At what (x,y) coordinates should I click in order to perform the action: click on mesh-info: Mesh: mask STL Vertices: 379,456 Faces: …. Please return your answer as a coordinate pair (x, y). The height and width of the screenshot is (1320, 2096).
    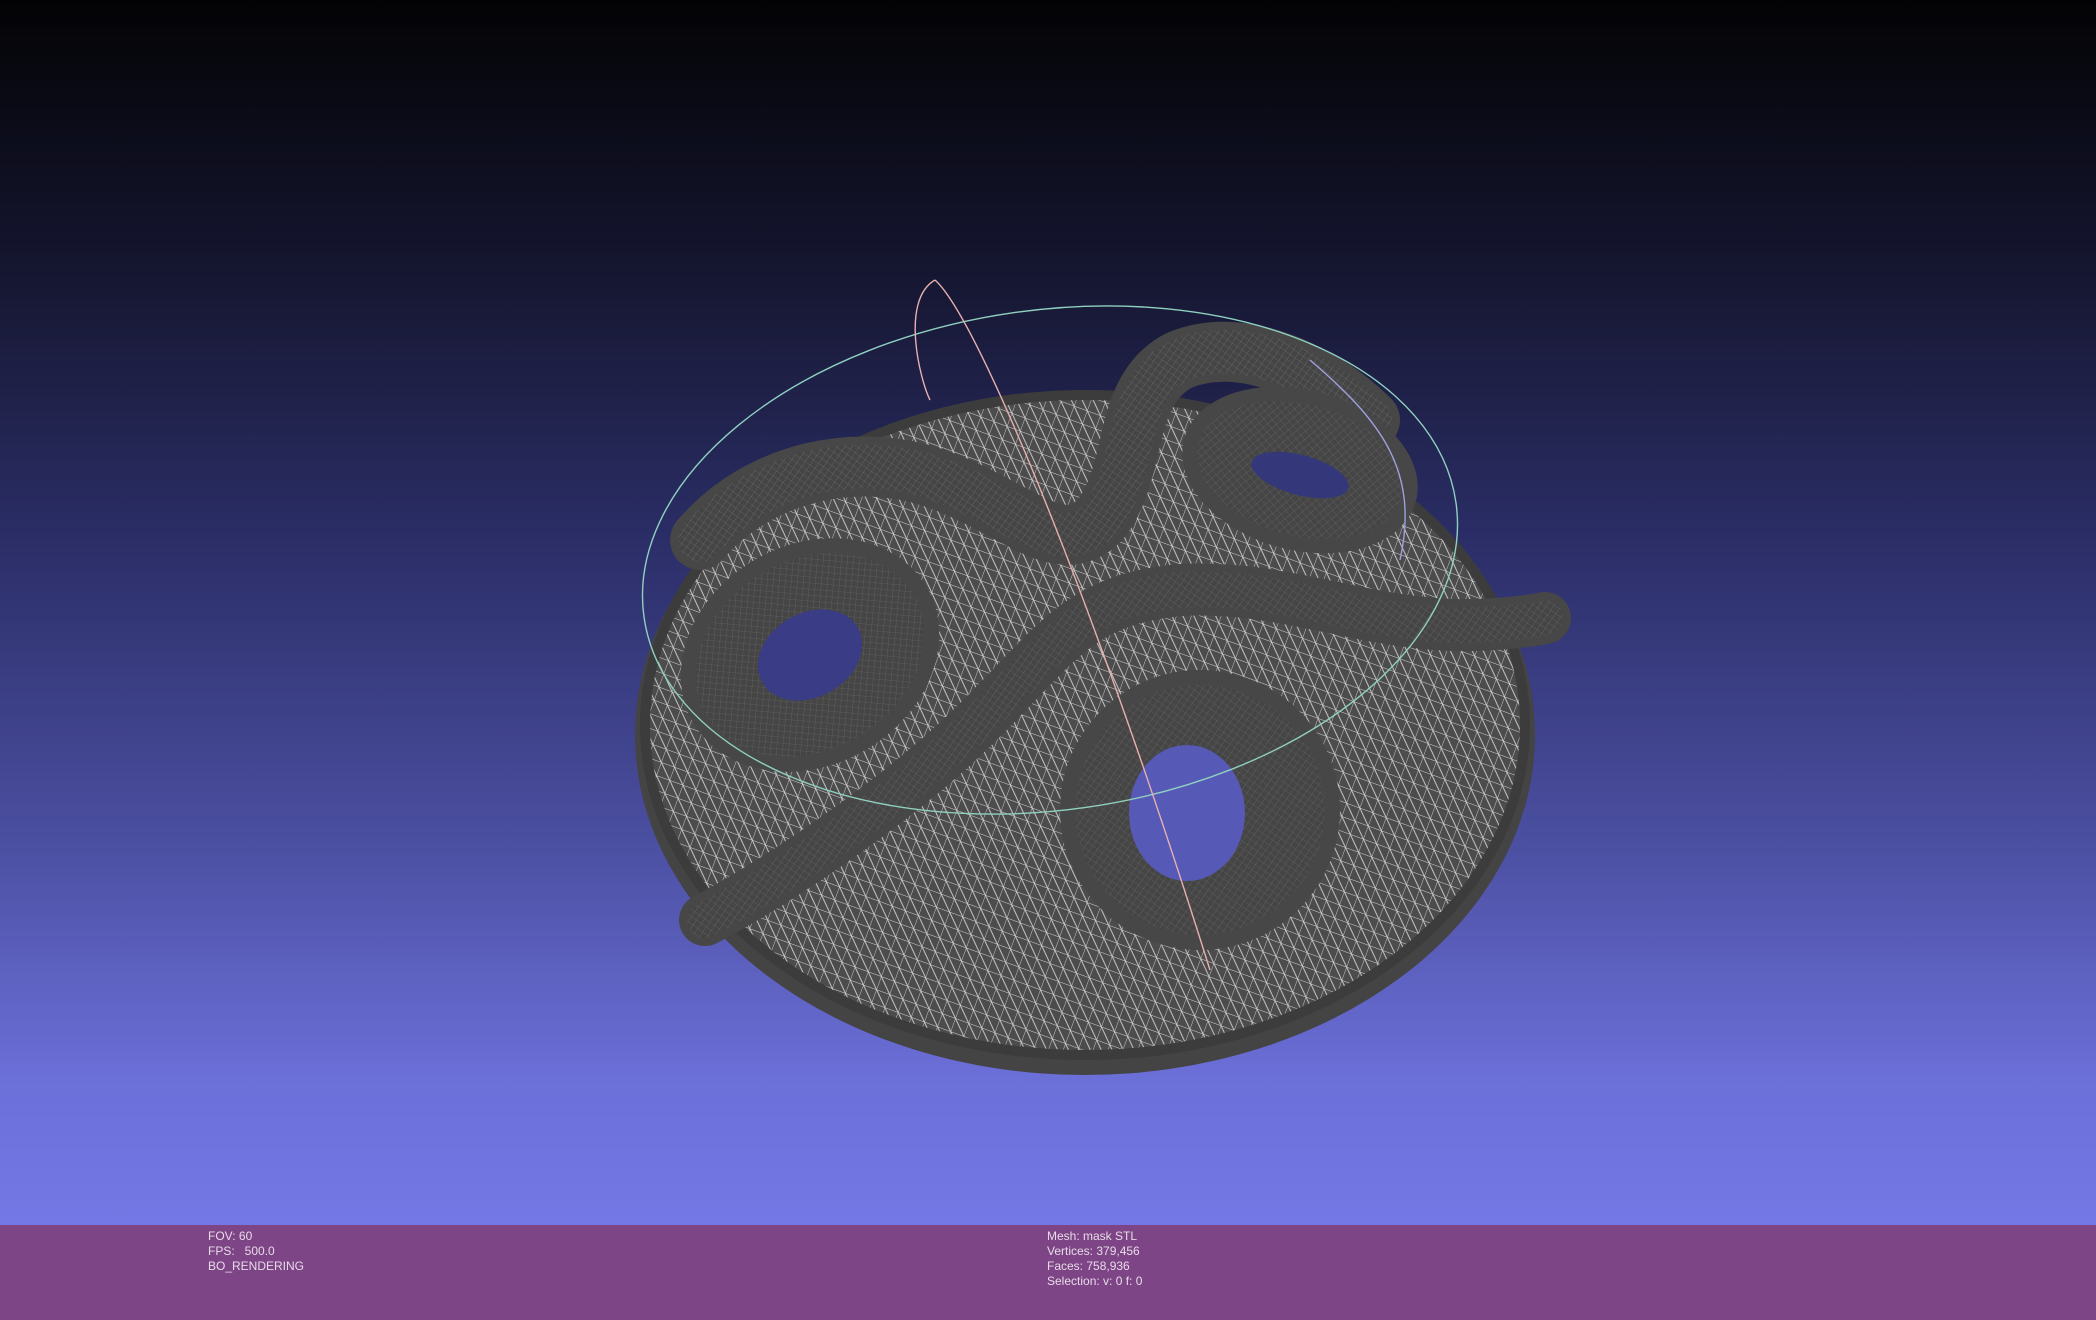
    Looking at the image, I should click on (1094, 1259).